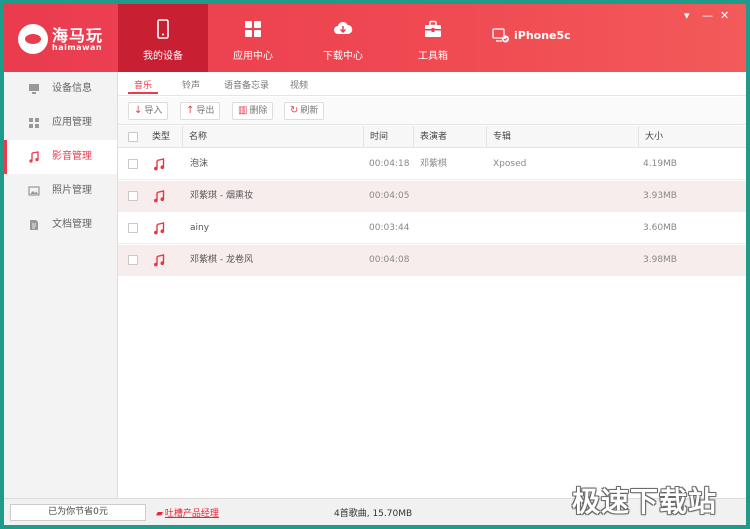 The width and height of the screenshot is (750, 529). What do you see at coordinates (343, 27) in the screenshot?
I see `cloud-download-icon` at bounding box center [343, 27].